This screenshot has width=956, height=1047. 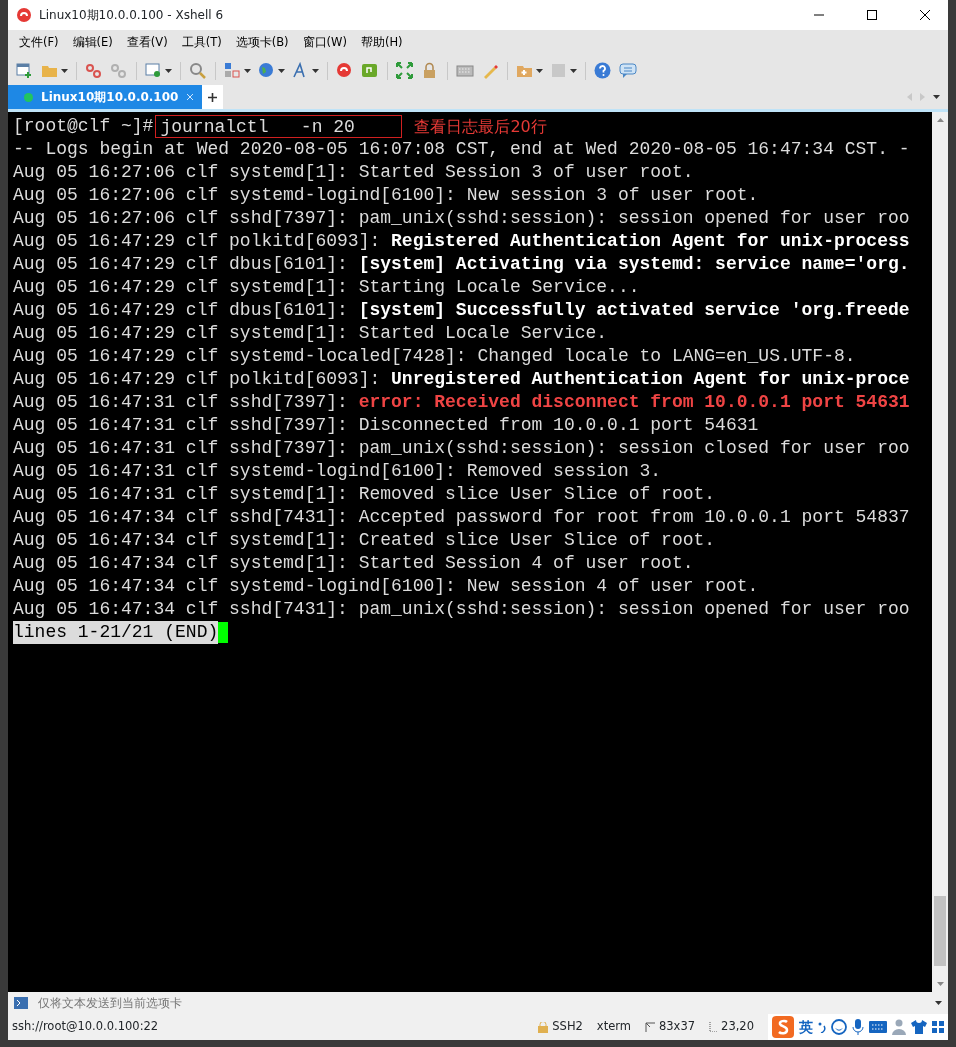 What do you see at coordinates (198, 71) in the screenshot?
I see `search-icon` at bounding box center [198, 71].